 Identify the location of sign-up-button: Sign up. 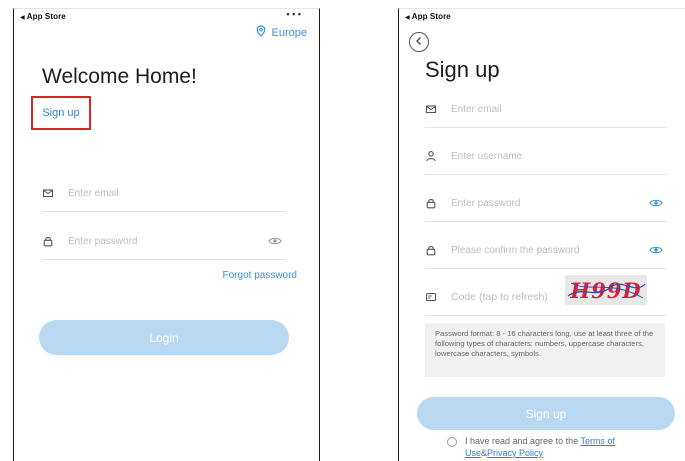
(546, 413).